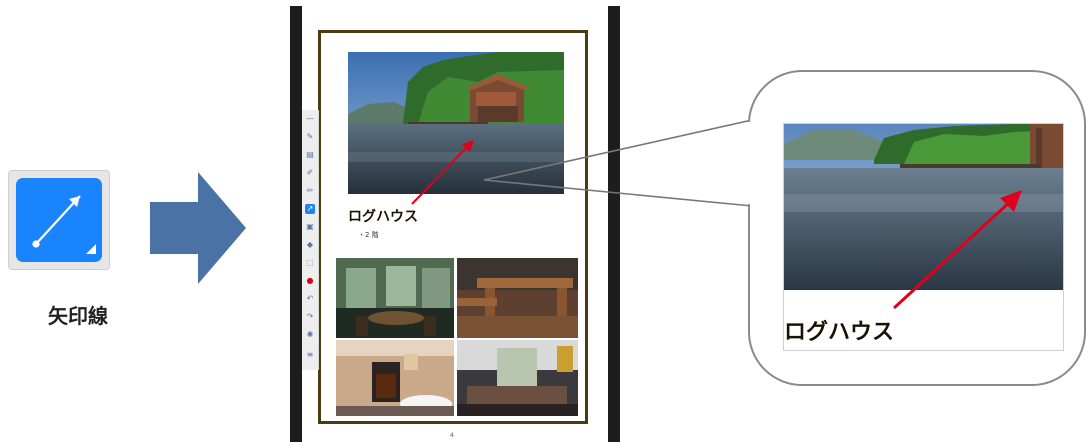  Describe the element at coordinates (310, 137) in the screenshot. I see `pen-icon: ✎` at that location.